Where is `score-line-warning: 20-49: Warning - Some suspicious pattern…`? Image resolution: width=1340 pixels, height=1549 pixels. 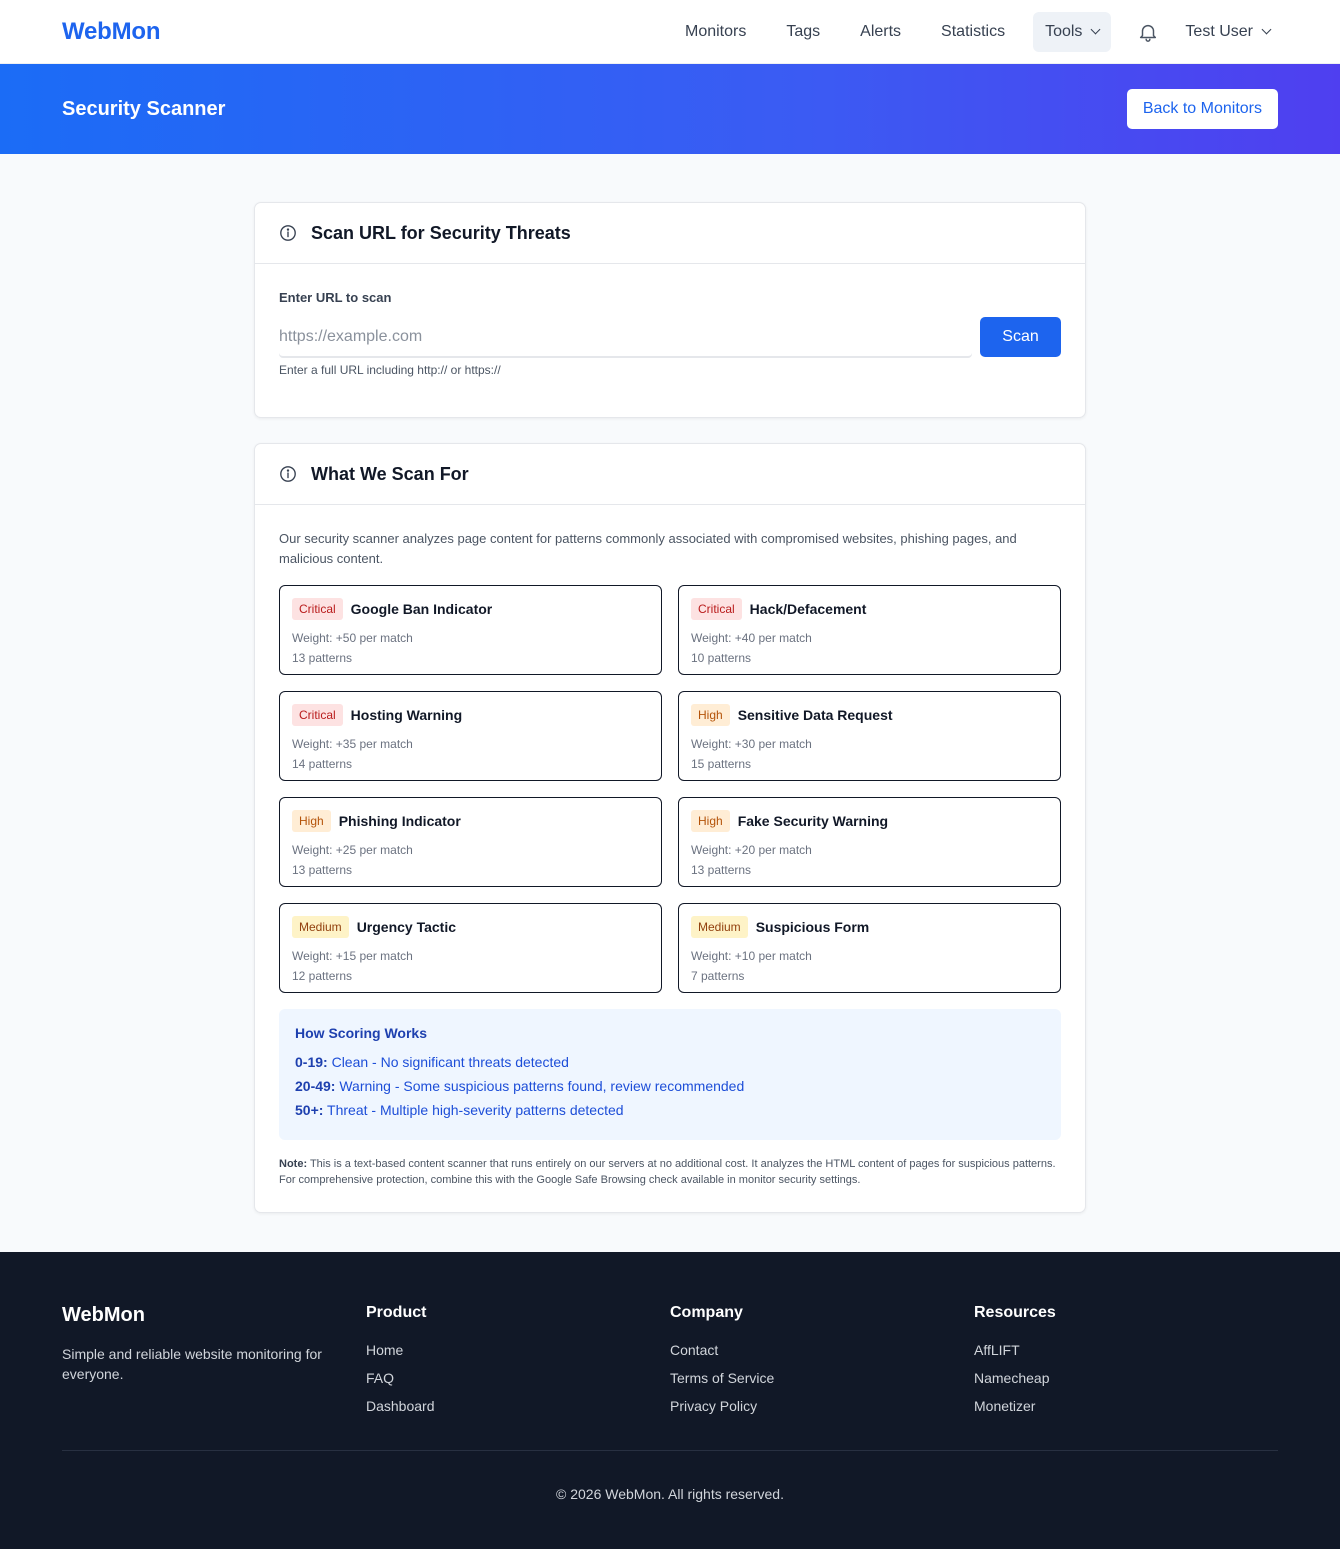
score-line-warning: 20-49: Warning - Some suspicious pattern… is located at coordinates (670, 1086).